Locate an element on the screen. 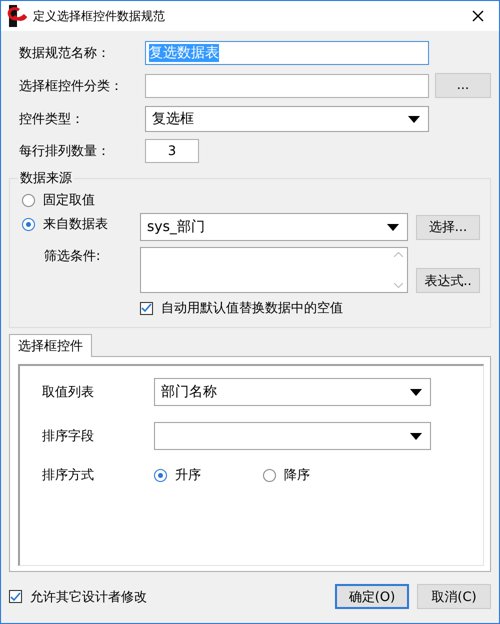 This screenshot has width=500, height=624. window-title: 定义选择框控件数据规范 is located at coordinates (99, 16).